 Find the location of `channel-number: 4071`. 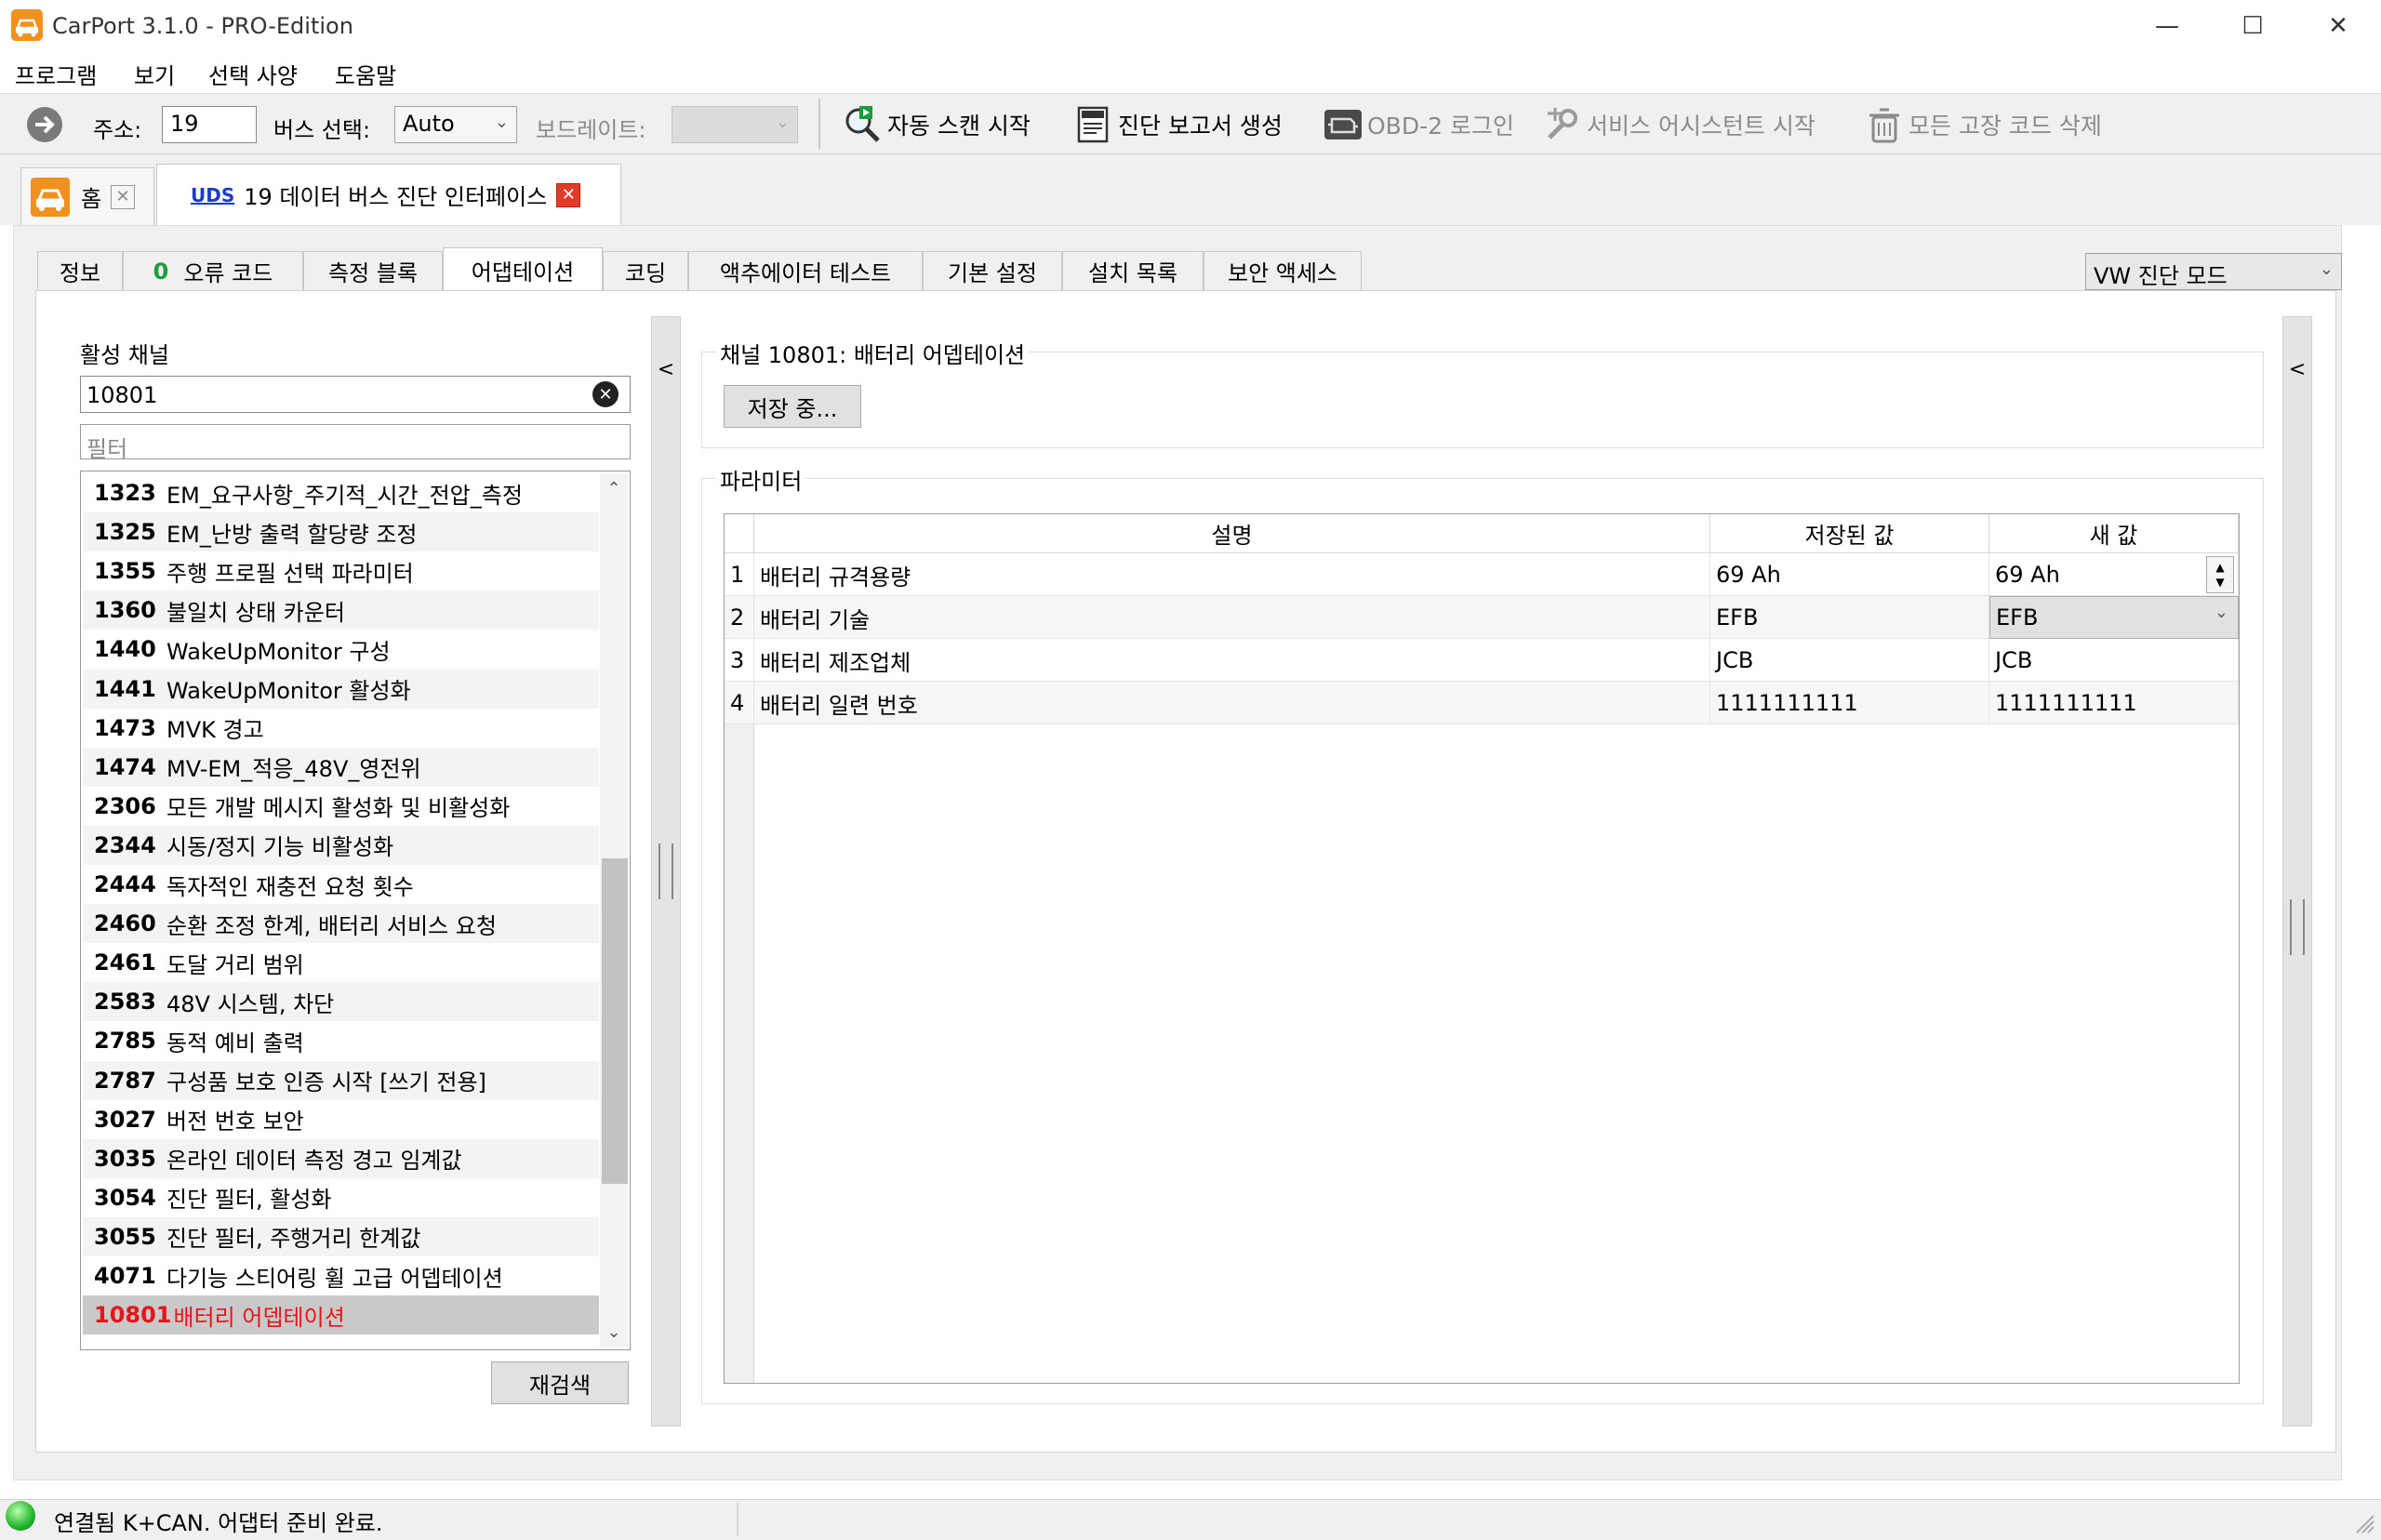

channel-number: 4071 is located at coordinates (125, 1276).